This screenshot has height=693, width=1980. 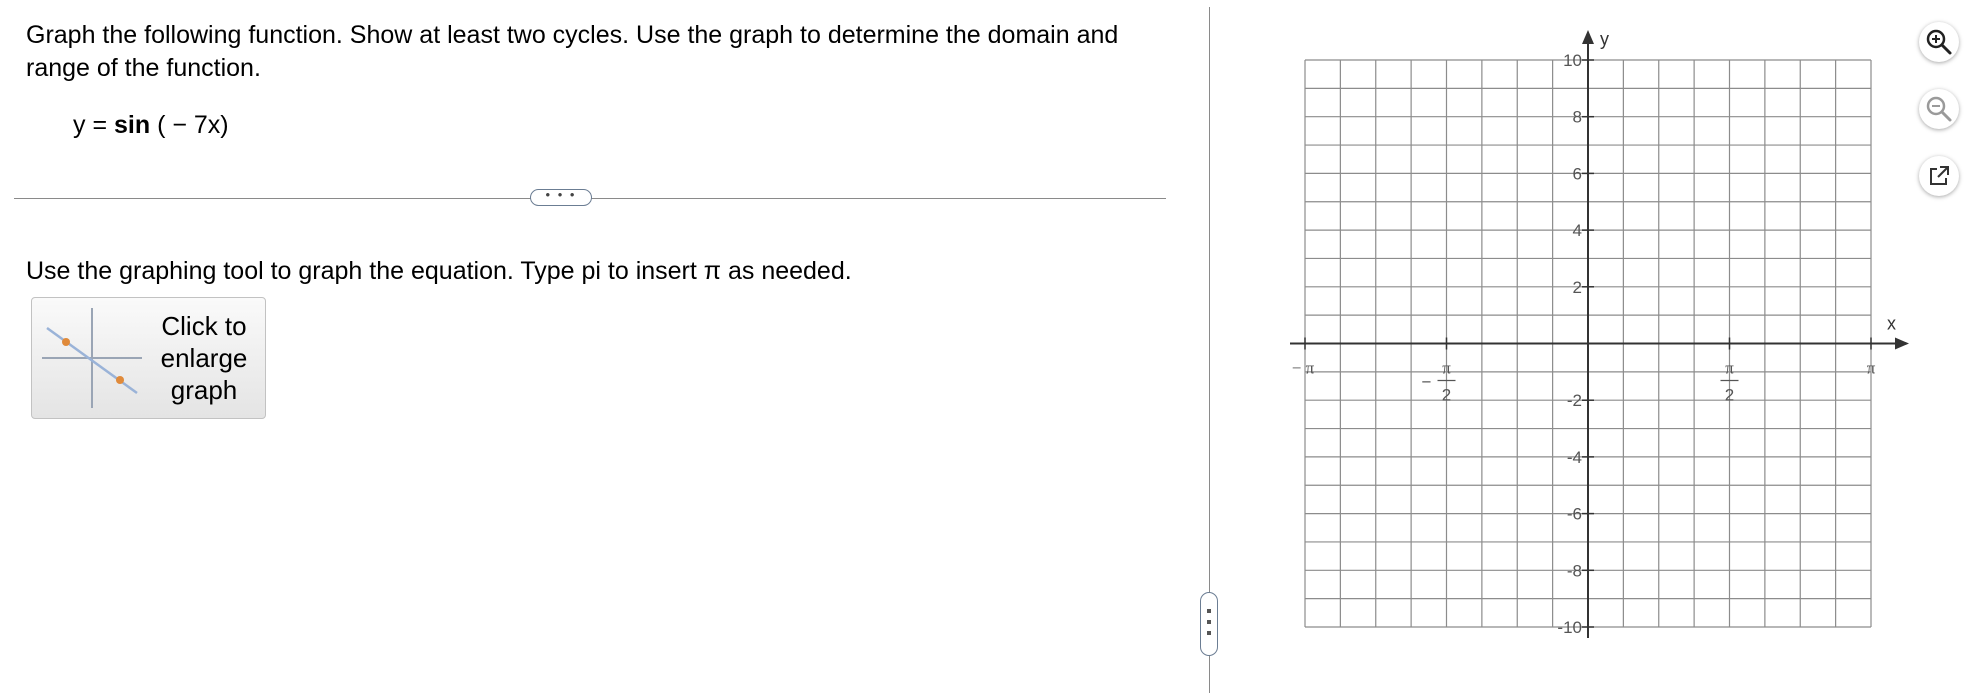 I want to click on y-tick-label: -6, so click(x=1574, y=514).